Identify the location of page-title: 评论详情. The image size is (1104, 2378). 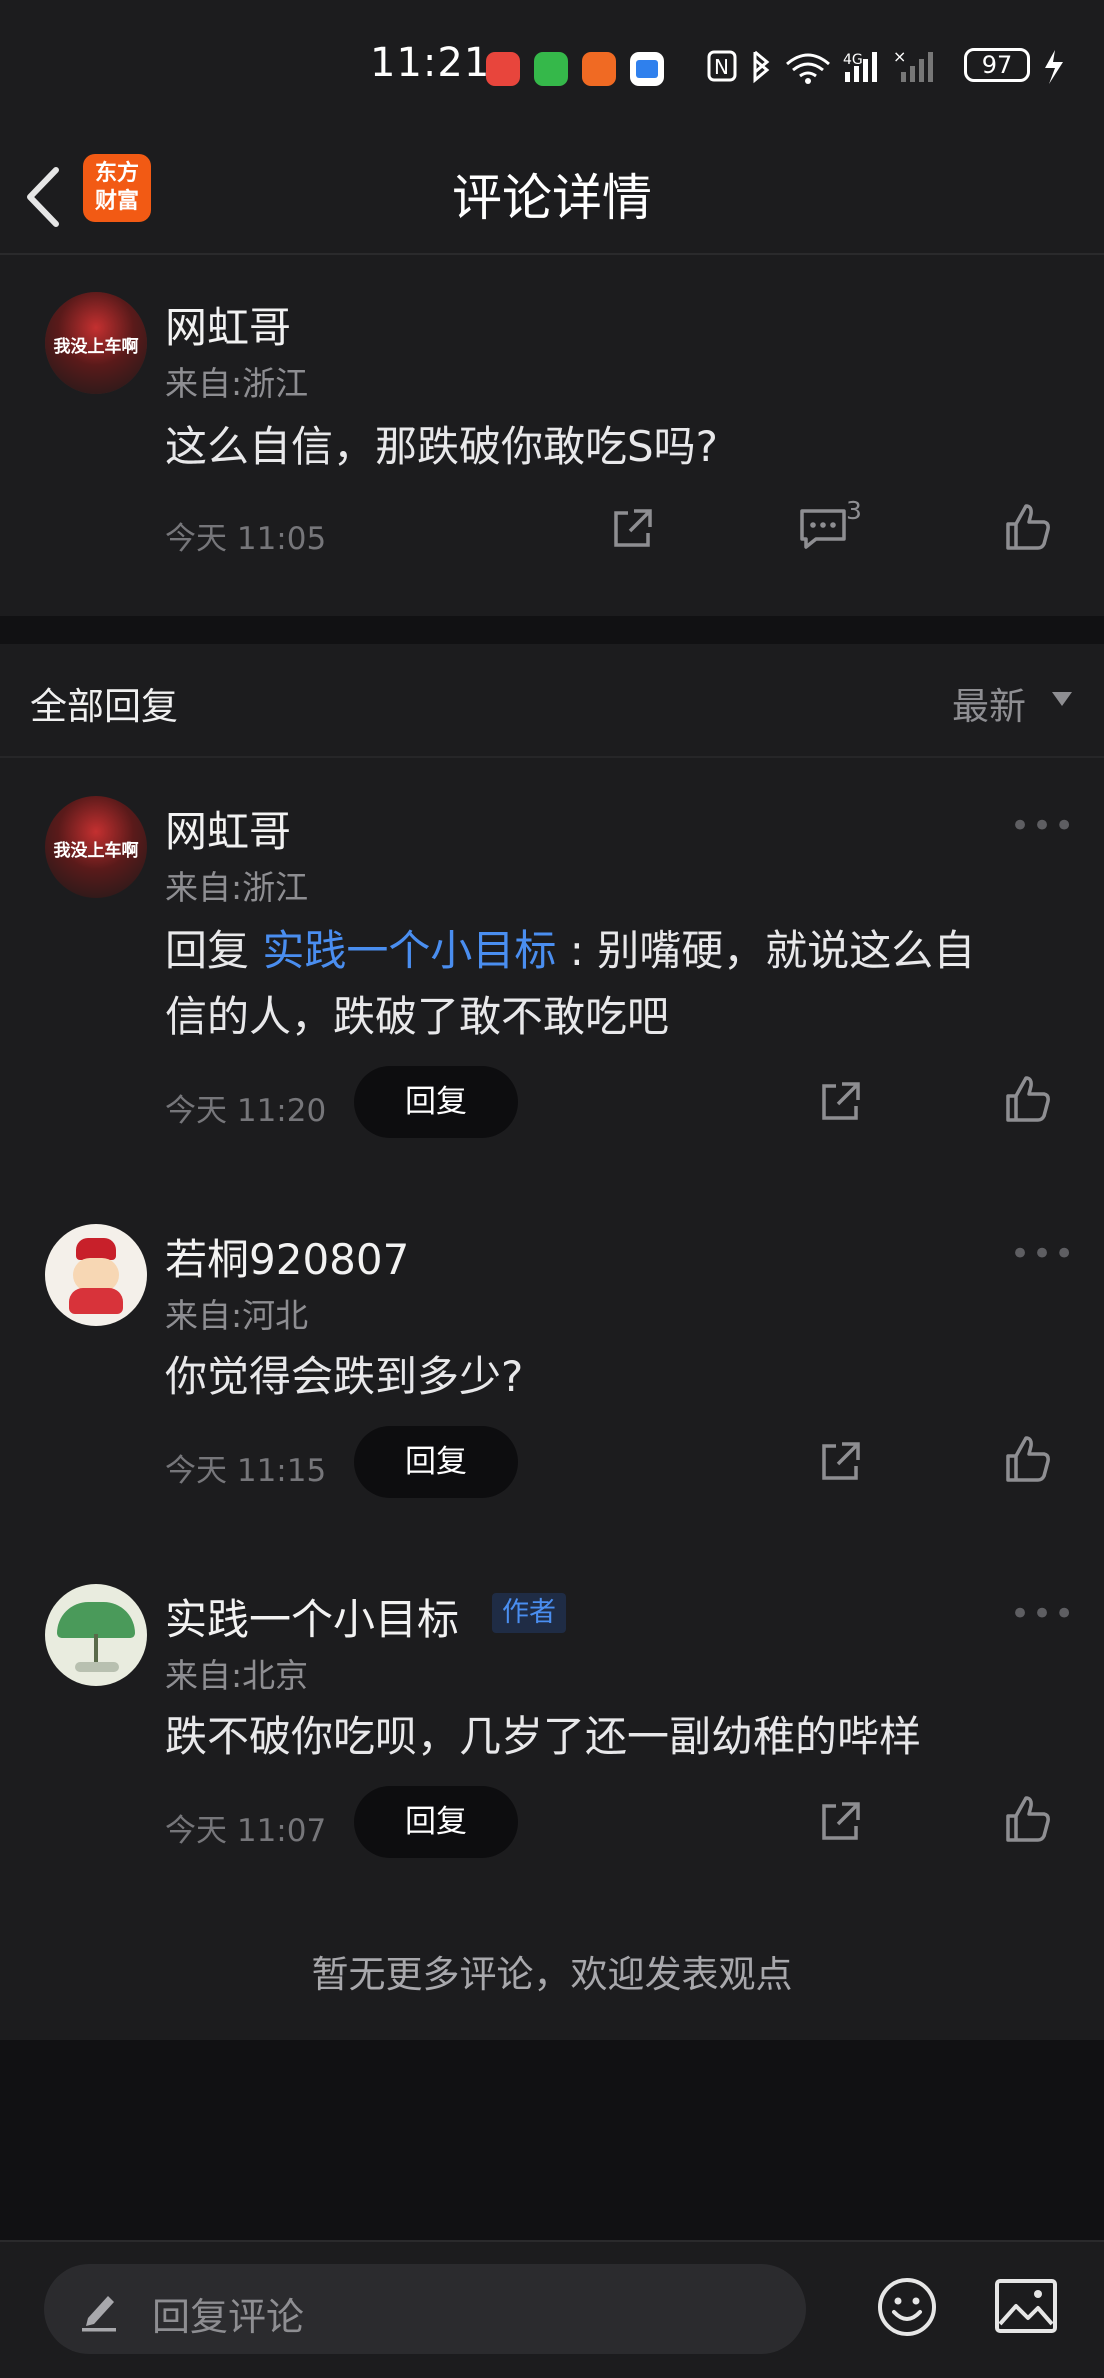
(552, 198).